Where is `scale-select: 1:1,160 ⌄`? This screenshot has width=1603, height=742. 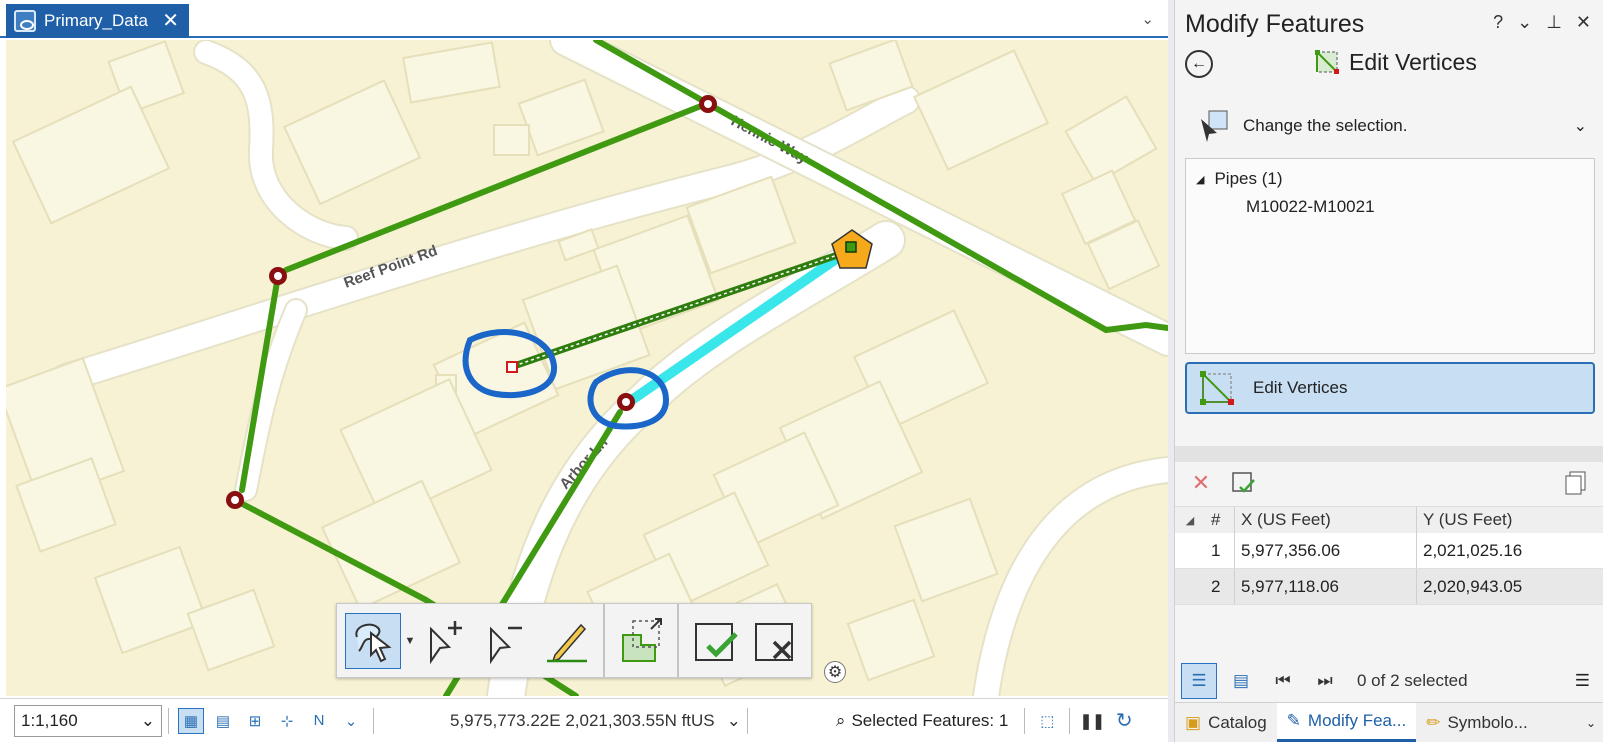 scale-select: 1:1,160 ⌄ is located at coordinates (88, 720).